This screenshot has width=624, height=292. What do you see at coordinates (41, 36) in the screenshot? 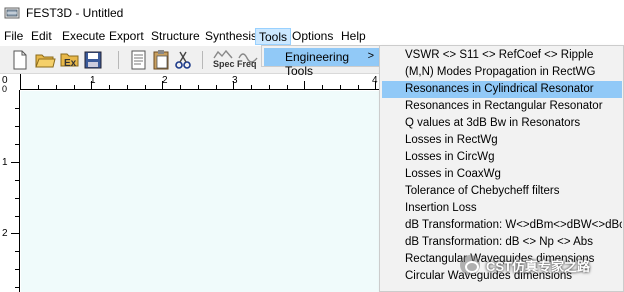
I see `menu-edit: Edit` at bounding box center [41, 36].